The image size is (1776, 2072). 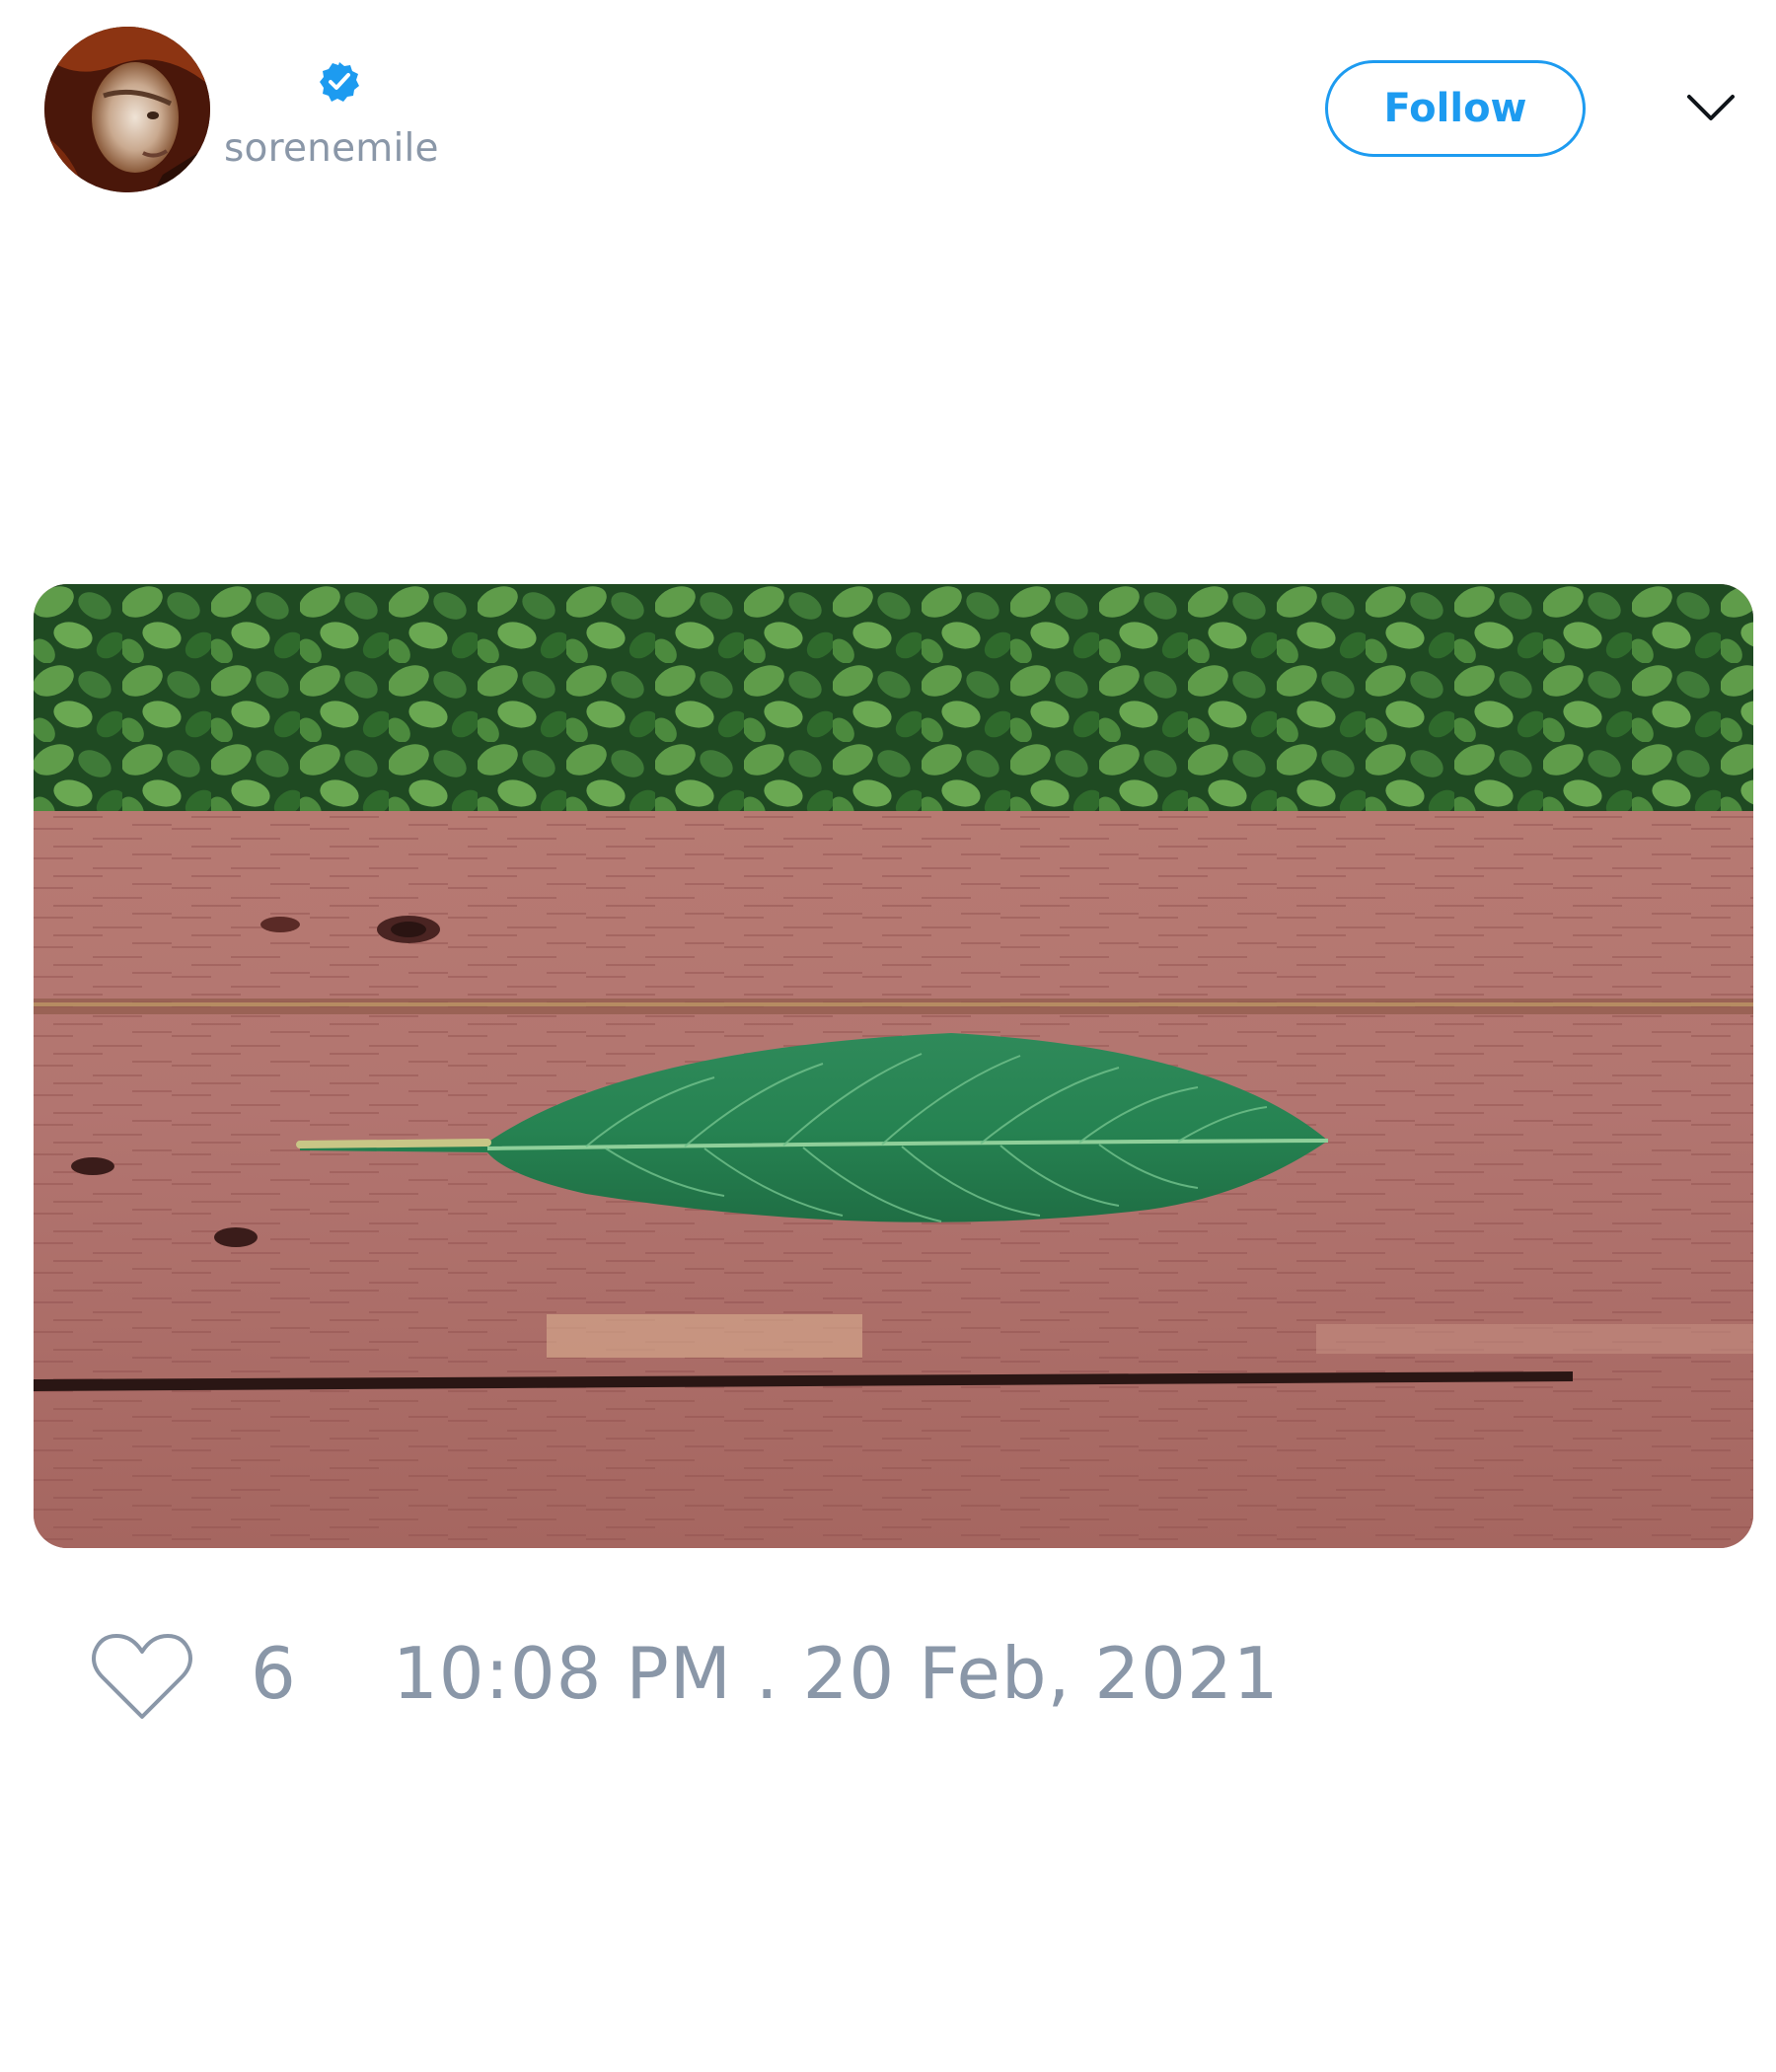 What do you see at coordinates (274, 1674) in the screenshot?
I see `like-count: 6` at bounding box center [274, 1674].